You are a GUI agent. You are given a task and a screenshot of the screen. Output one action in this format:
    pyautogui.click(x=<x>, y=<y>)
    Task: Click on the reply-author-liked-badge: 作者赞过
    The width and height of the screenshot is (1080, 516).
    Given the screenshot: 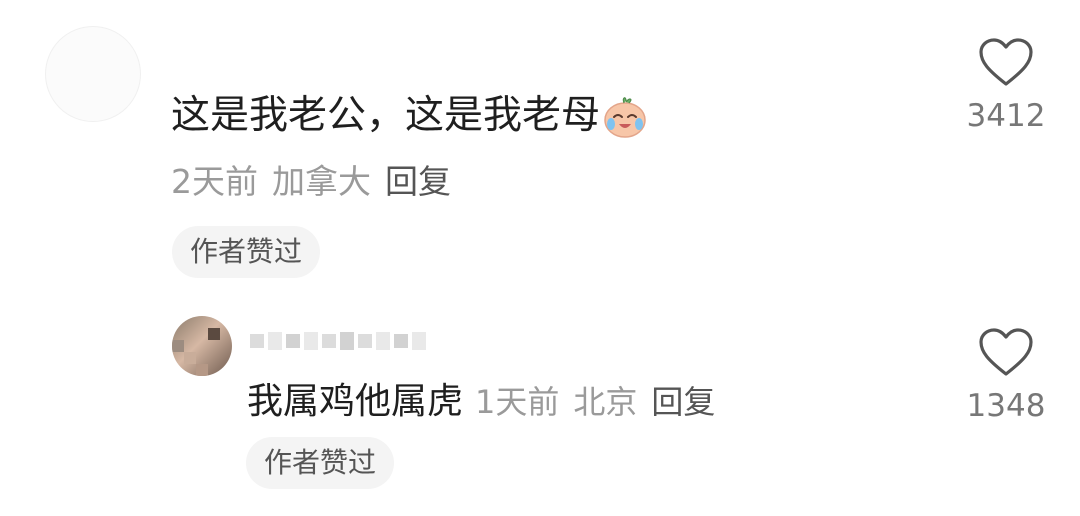 What is the action you would take?
    pyautogui.click(x=320, y=463)
    